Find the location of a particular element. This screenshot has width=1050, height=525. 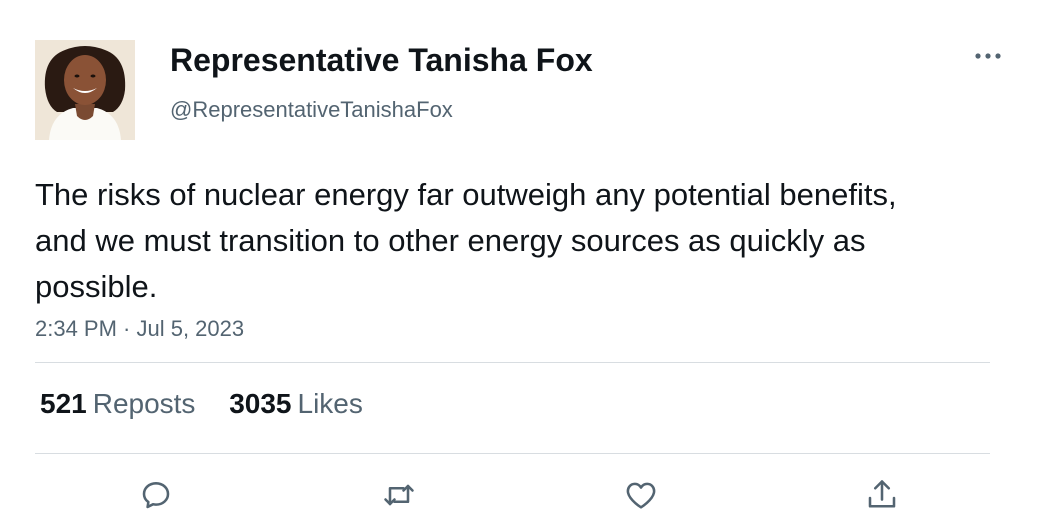

more-options-button is located at coordinates (988, 56).